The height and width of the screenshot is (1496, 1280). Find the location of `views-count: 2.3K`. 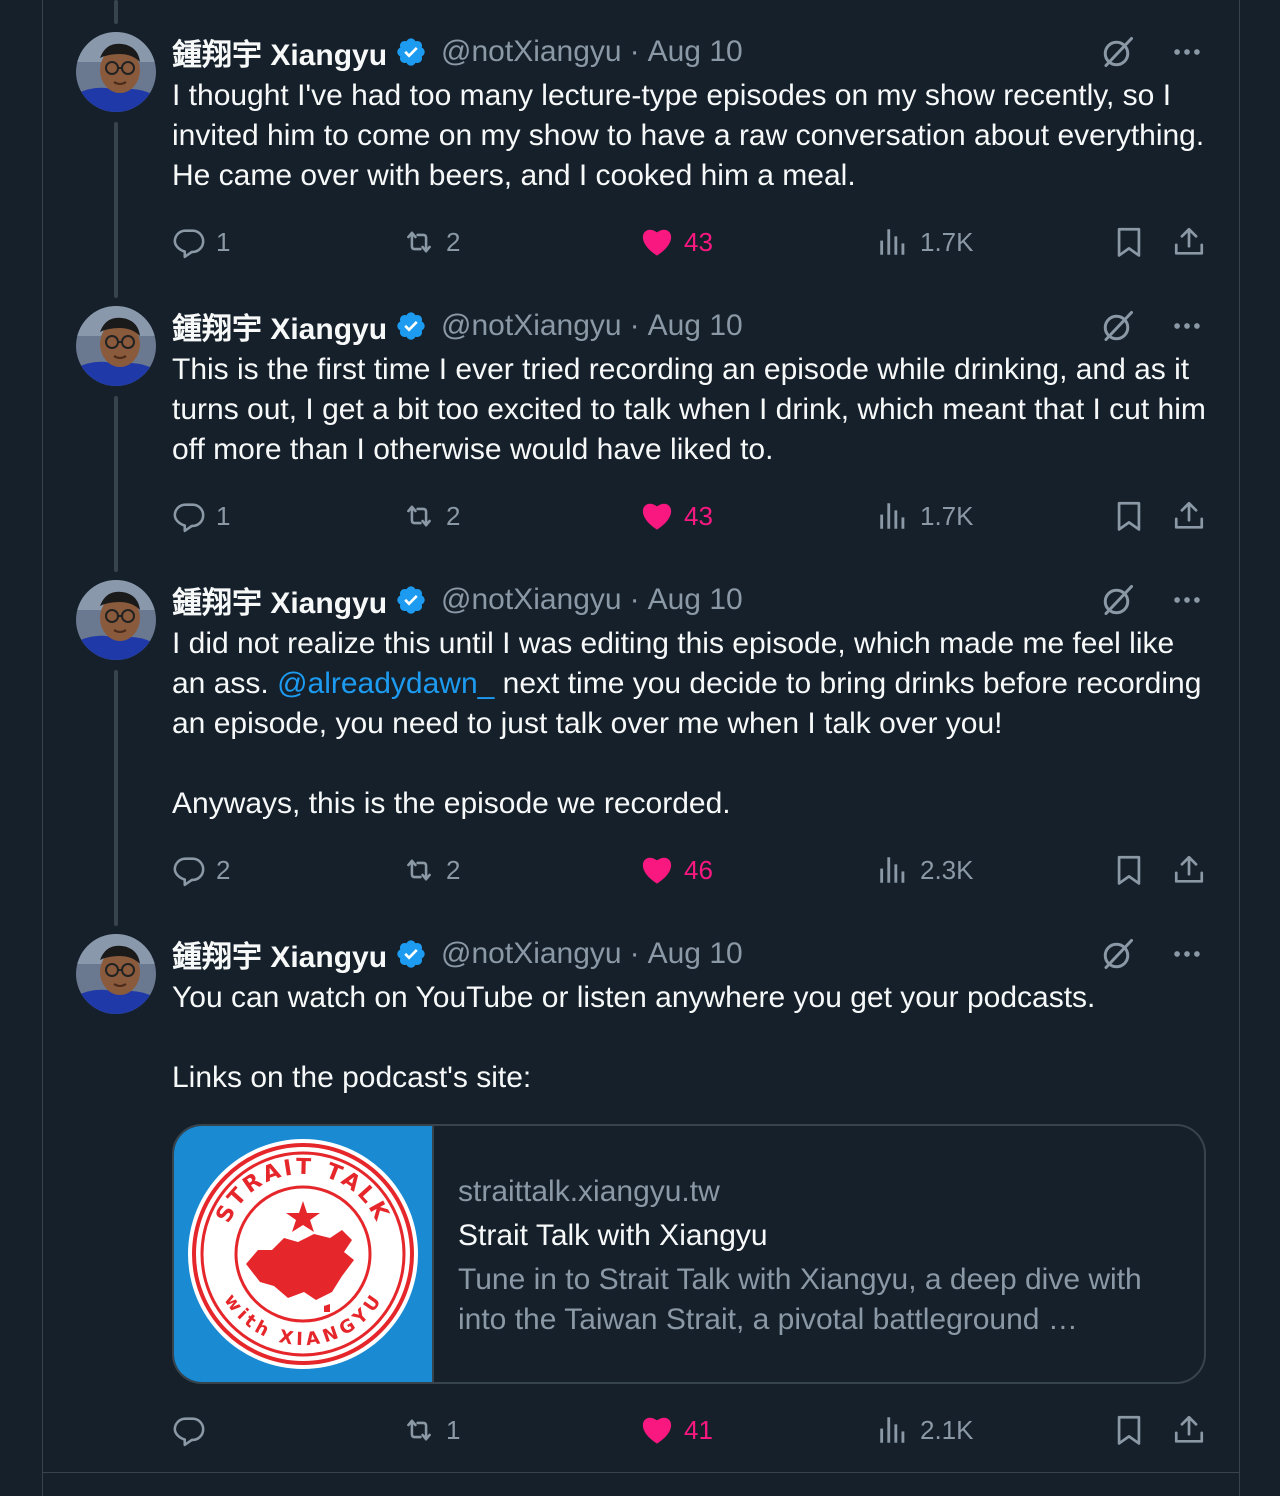

views-count: 2.3K is located at coordinates (947, 869).